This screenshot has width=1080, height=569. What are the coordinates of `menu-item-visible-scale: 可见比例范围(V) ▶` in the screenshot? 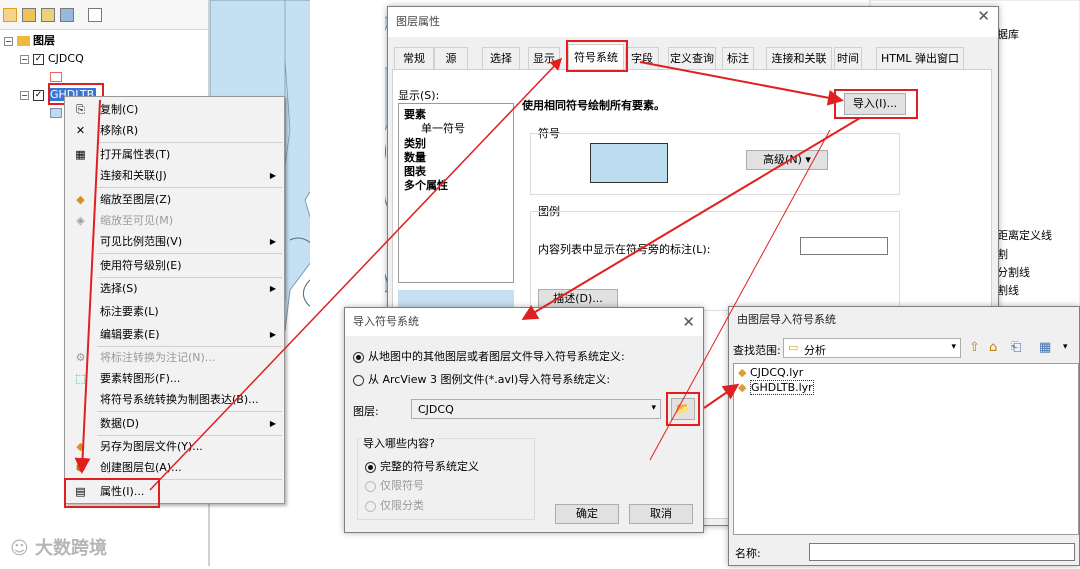 It's located at (174, 241).